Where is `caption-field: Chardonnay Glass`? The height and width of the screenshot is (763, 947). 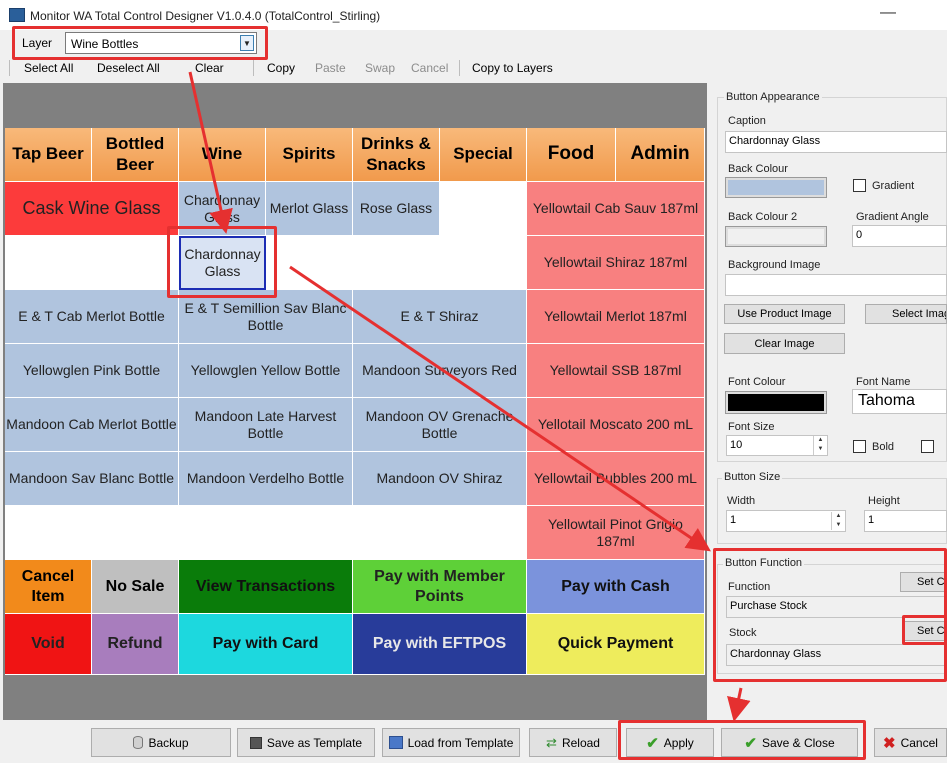 caption-field: Chardonnay Glass is located at coordinates (836, 142).